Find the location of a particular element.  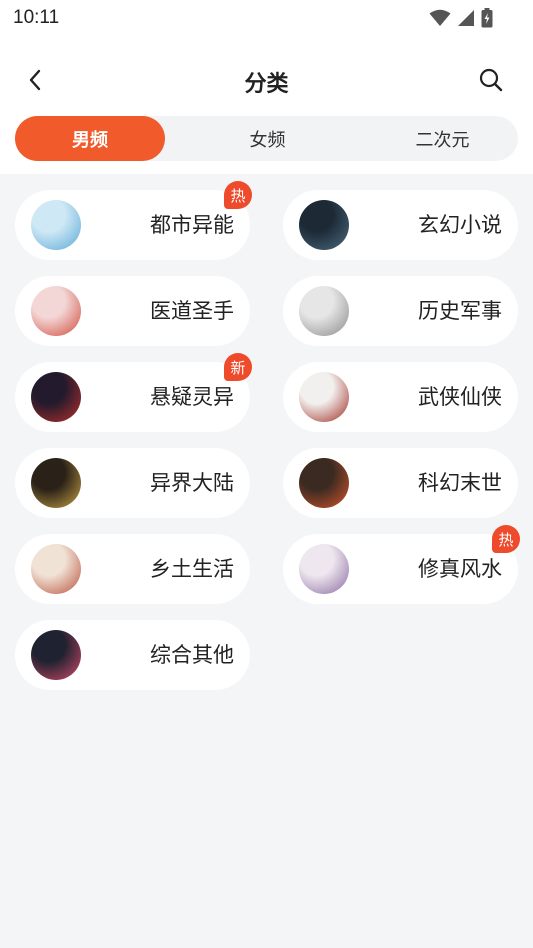

battery-icon is located at coordinates (487, 18).